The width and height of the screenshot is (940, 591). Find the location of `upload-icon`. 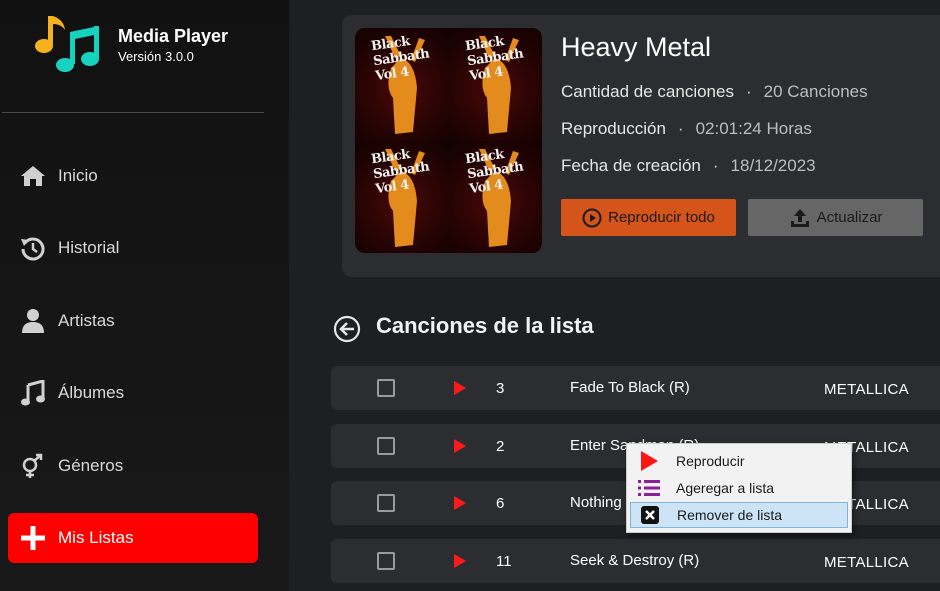

upload-icon is located at coordinates (799, 217).